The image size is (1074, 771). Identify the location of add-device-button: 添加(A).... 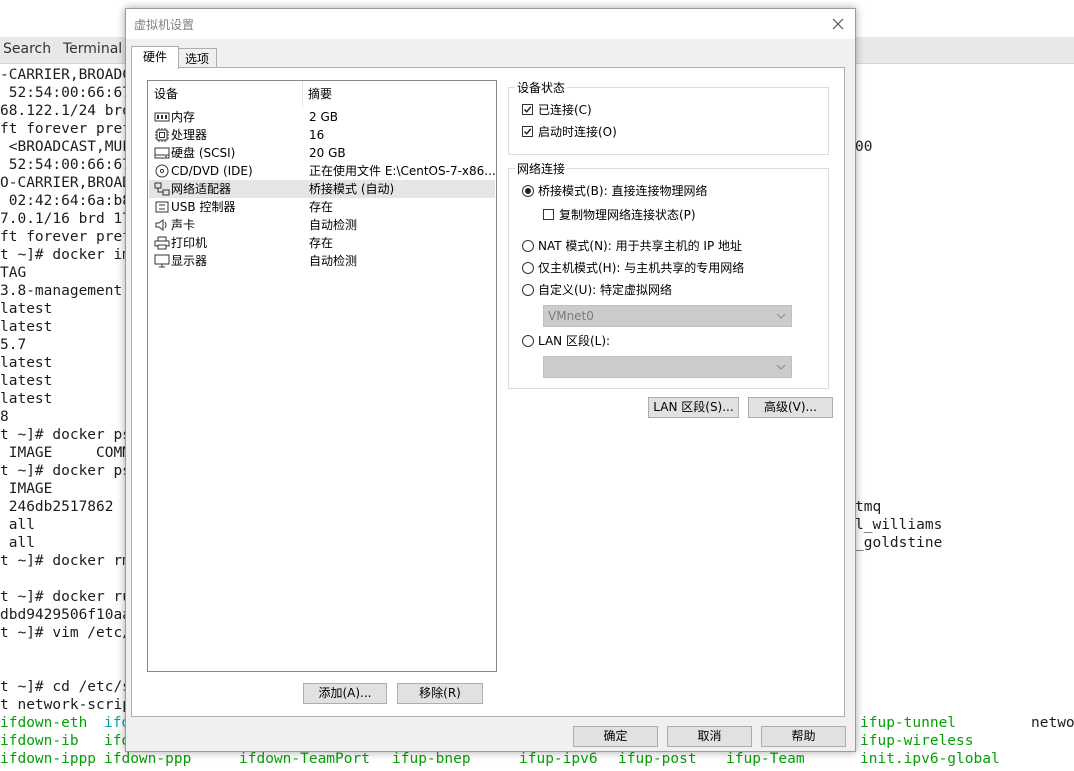
(345, 693).